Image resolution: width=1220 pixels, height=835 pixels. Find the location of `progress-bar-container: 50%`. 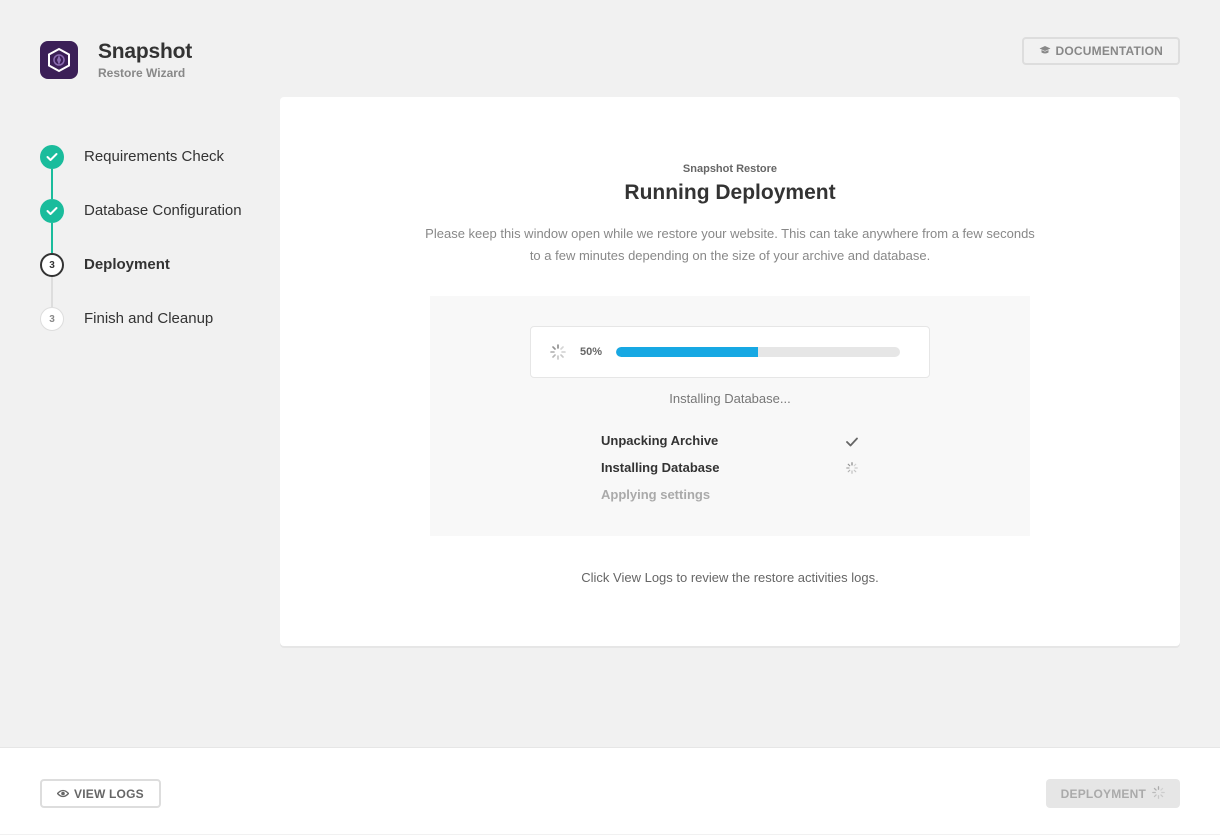

progress-bar-container: 50% is located at coordinates (730, 352).